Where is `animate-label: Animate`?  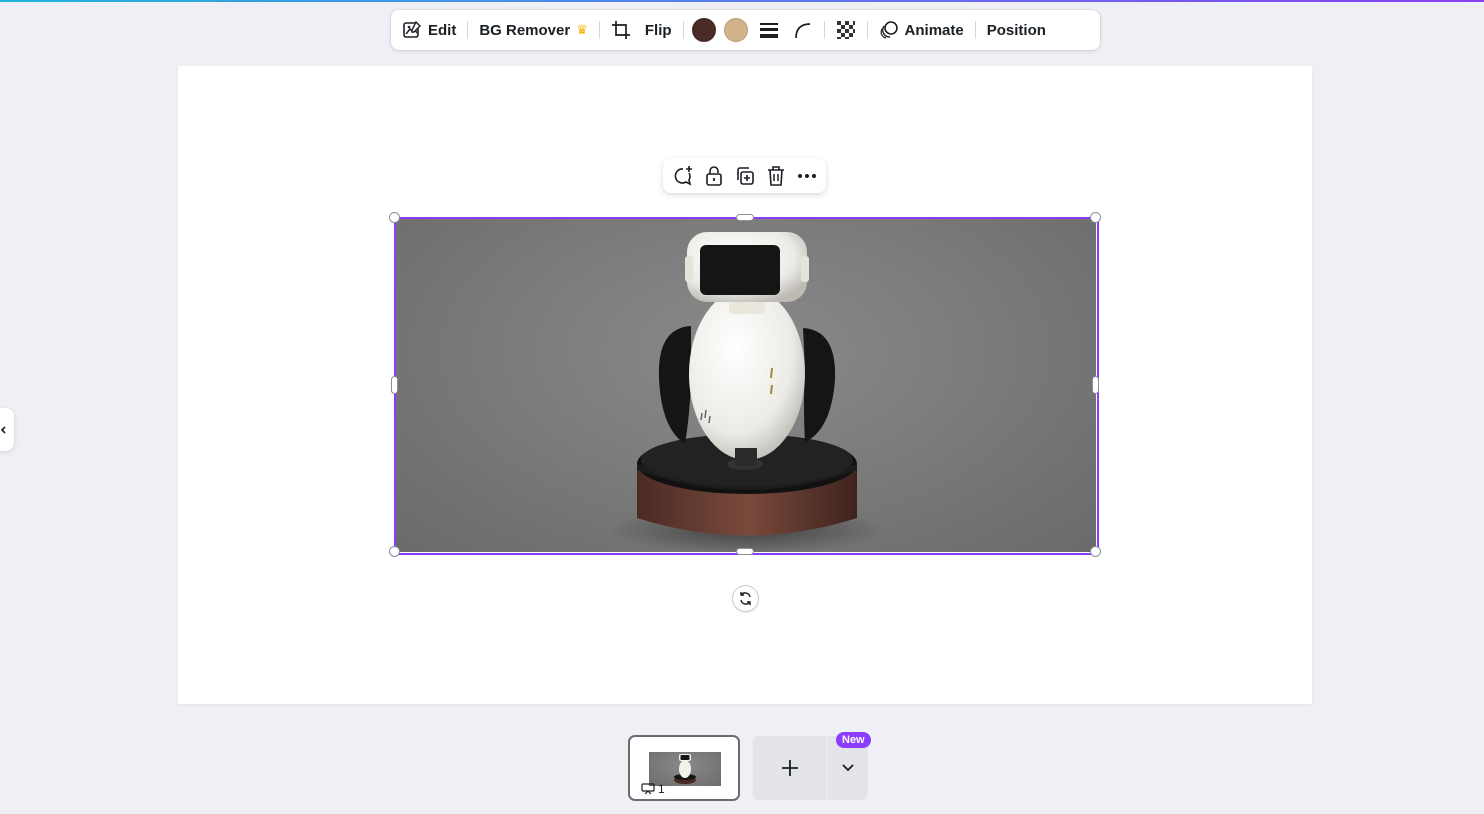 animate-label: Animate is located at coordinates (934, 30).